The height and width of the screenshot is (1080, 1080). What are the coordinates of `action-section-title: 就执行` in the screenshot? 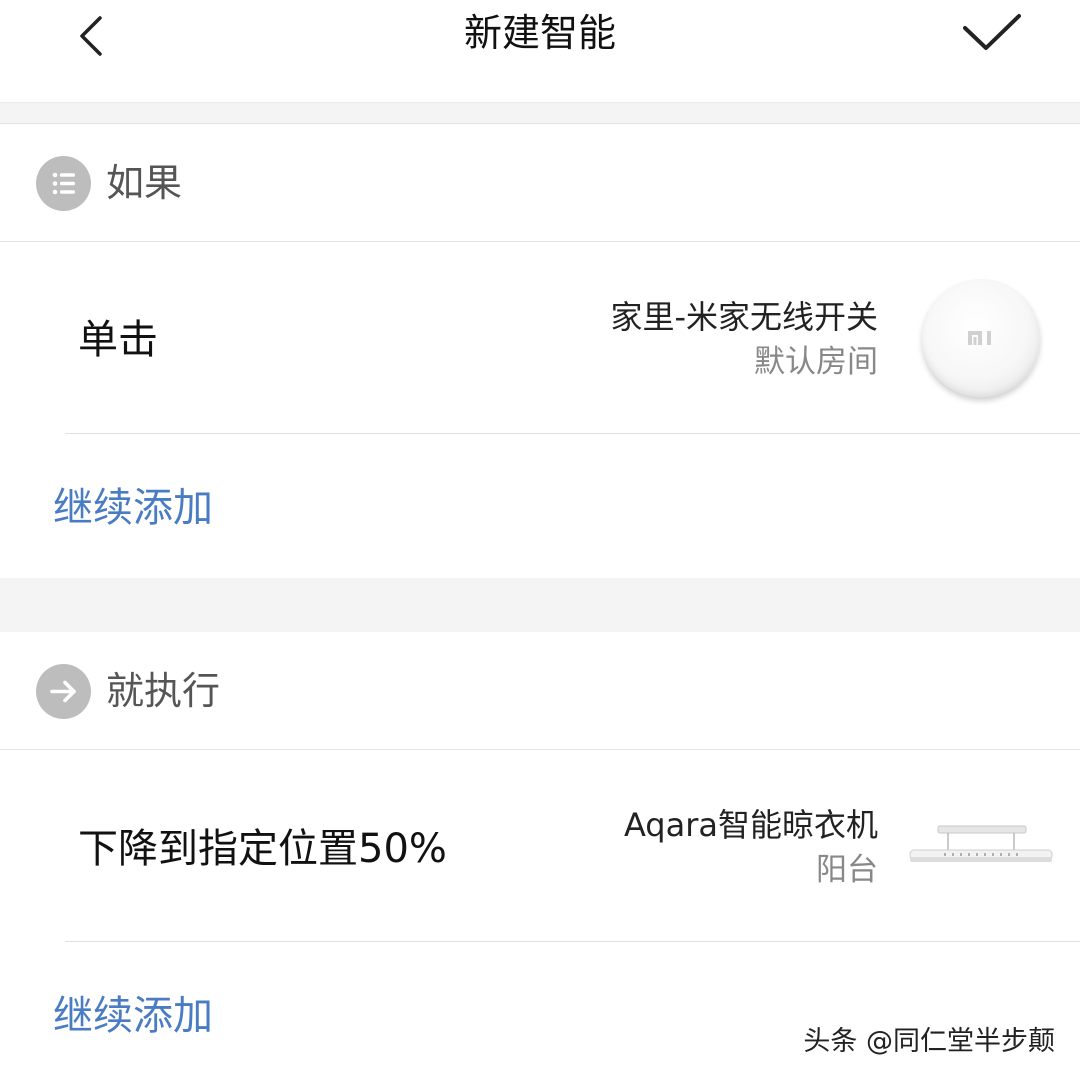 It's located at (163, 691).